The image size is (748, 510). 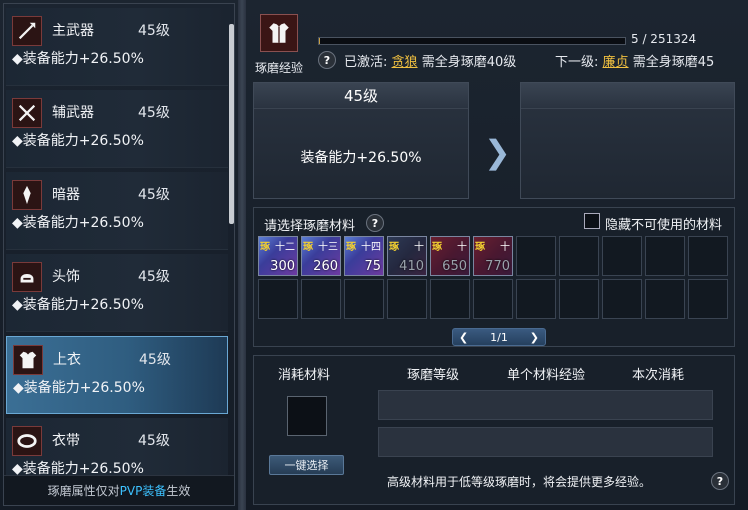 I want to click on equipment-slot: 上衣 45级 ◆装备能力+26.50%, so click(x=117, y=375).